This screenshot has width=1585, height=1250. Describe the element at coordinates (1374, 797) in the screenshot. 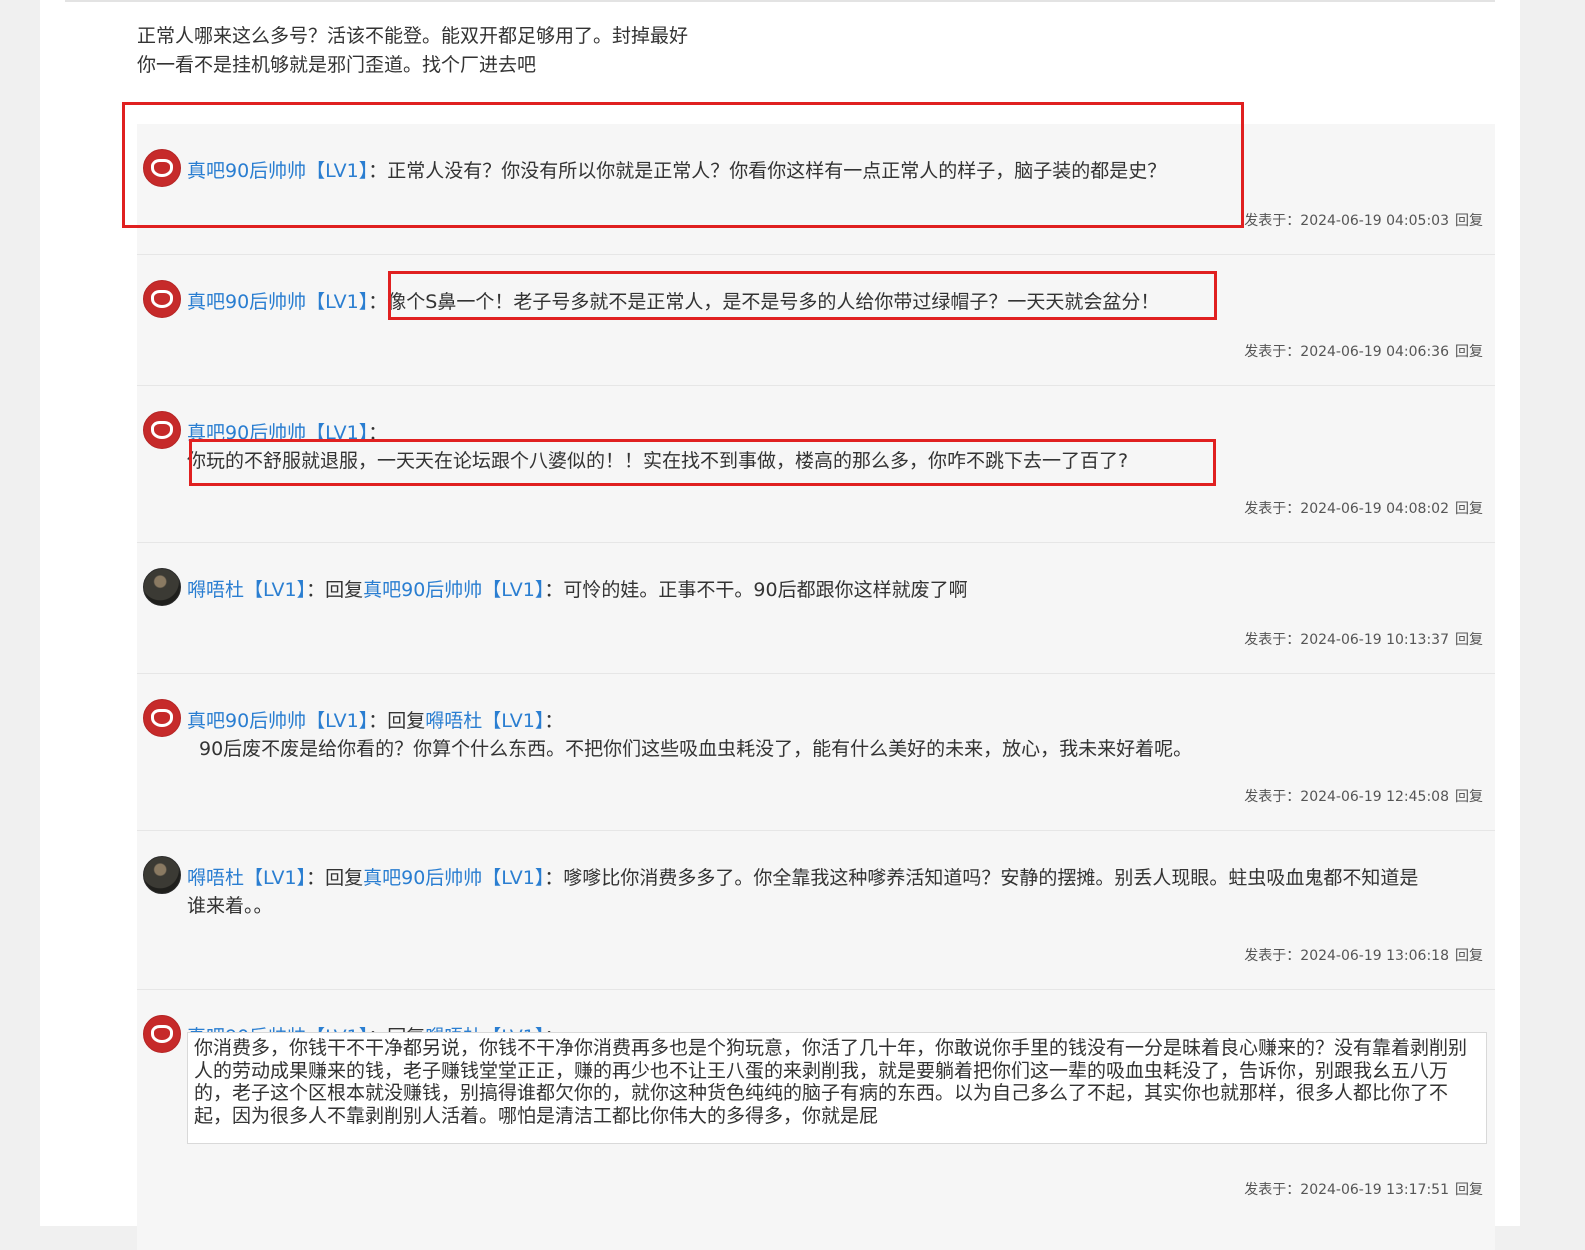

I see `post-timestamp: 2024-06-19 12:45:08` at that location.